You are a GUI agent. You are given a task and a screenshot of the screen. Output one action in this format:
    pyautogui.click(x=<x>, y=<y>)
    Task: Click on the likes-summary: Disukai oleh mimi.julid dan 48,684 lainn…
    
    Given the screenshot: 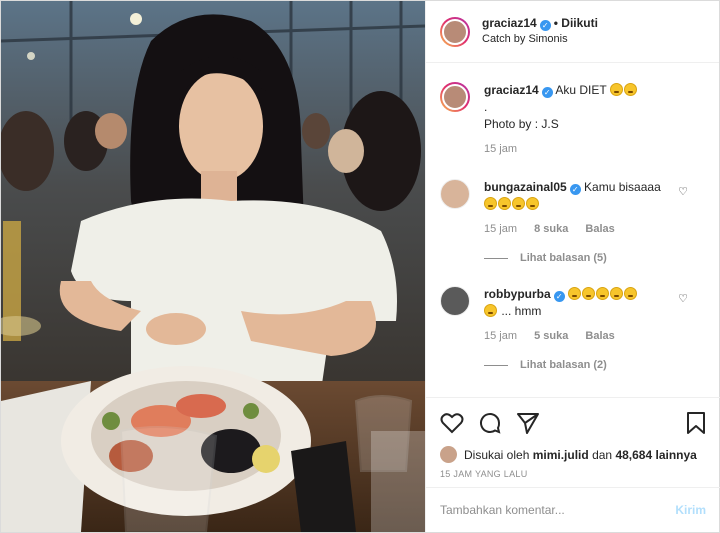 What is the action you would take?
    pyautogui.click(x=573, y=454)
    